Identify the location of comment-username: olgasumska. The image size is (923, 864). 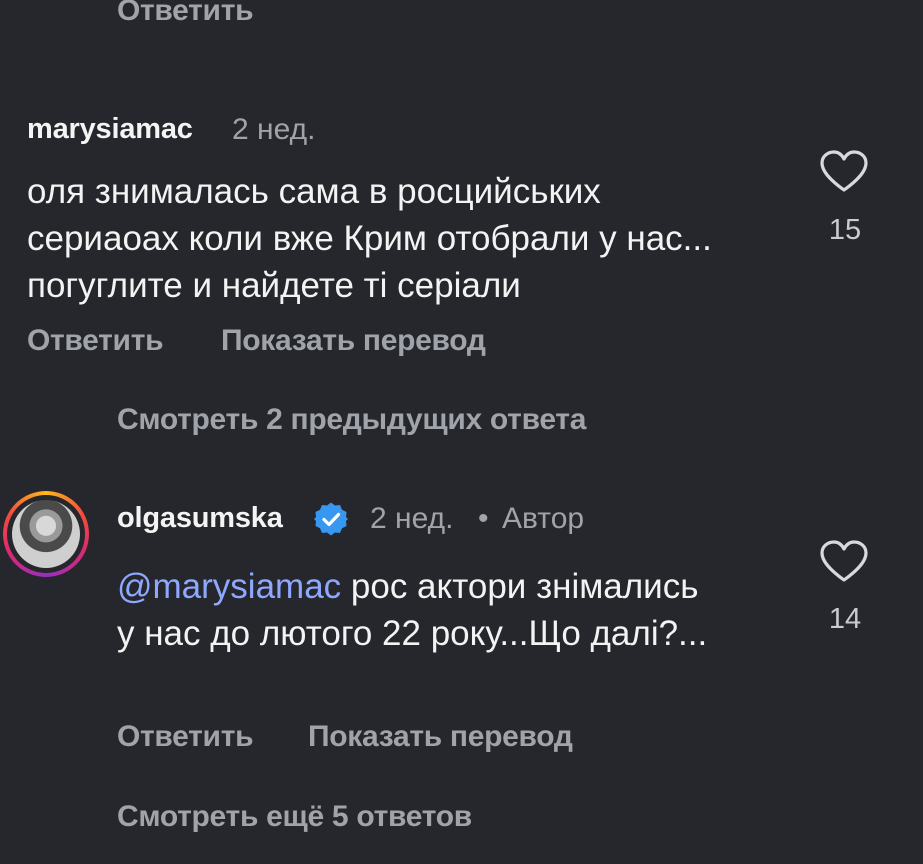
(200, 518).